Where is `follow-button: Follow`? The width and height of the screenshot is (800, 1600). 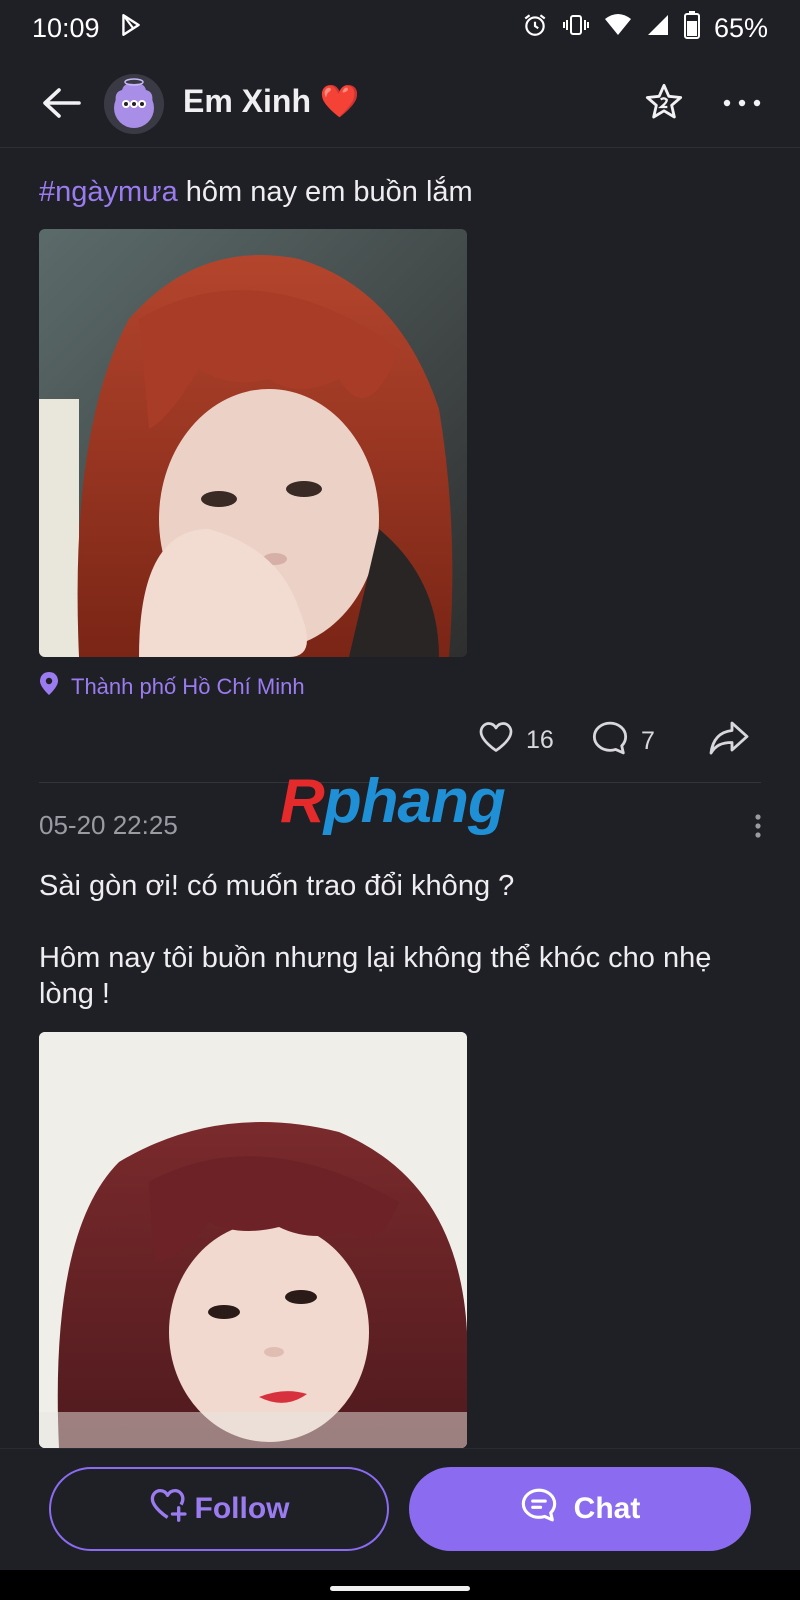 follow-button: Follow is located at coordinates (219, 1509).